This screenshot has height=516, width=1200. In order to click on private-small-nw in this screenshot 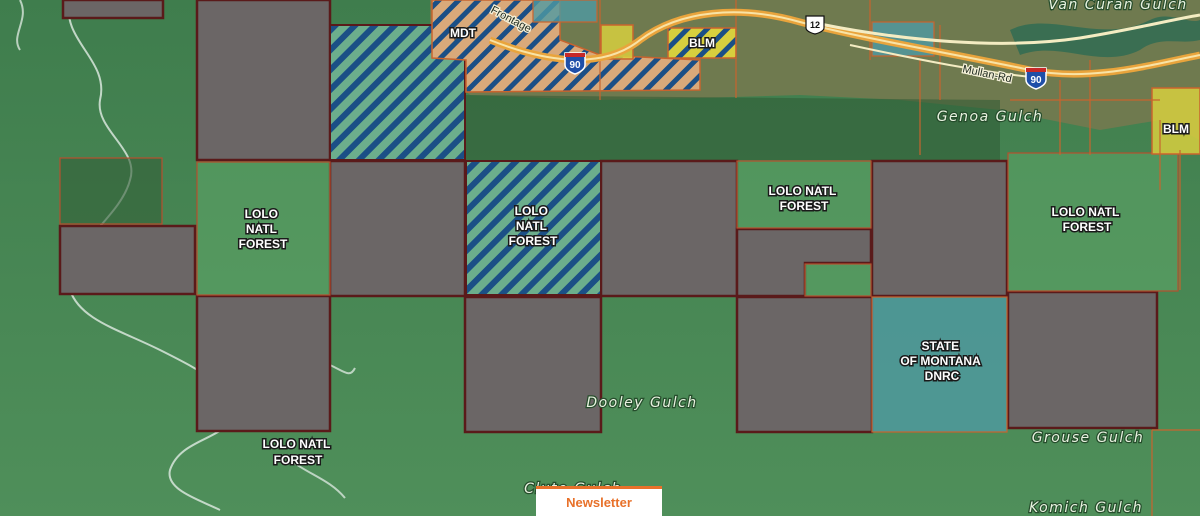, I will do `click(111, 191)`.